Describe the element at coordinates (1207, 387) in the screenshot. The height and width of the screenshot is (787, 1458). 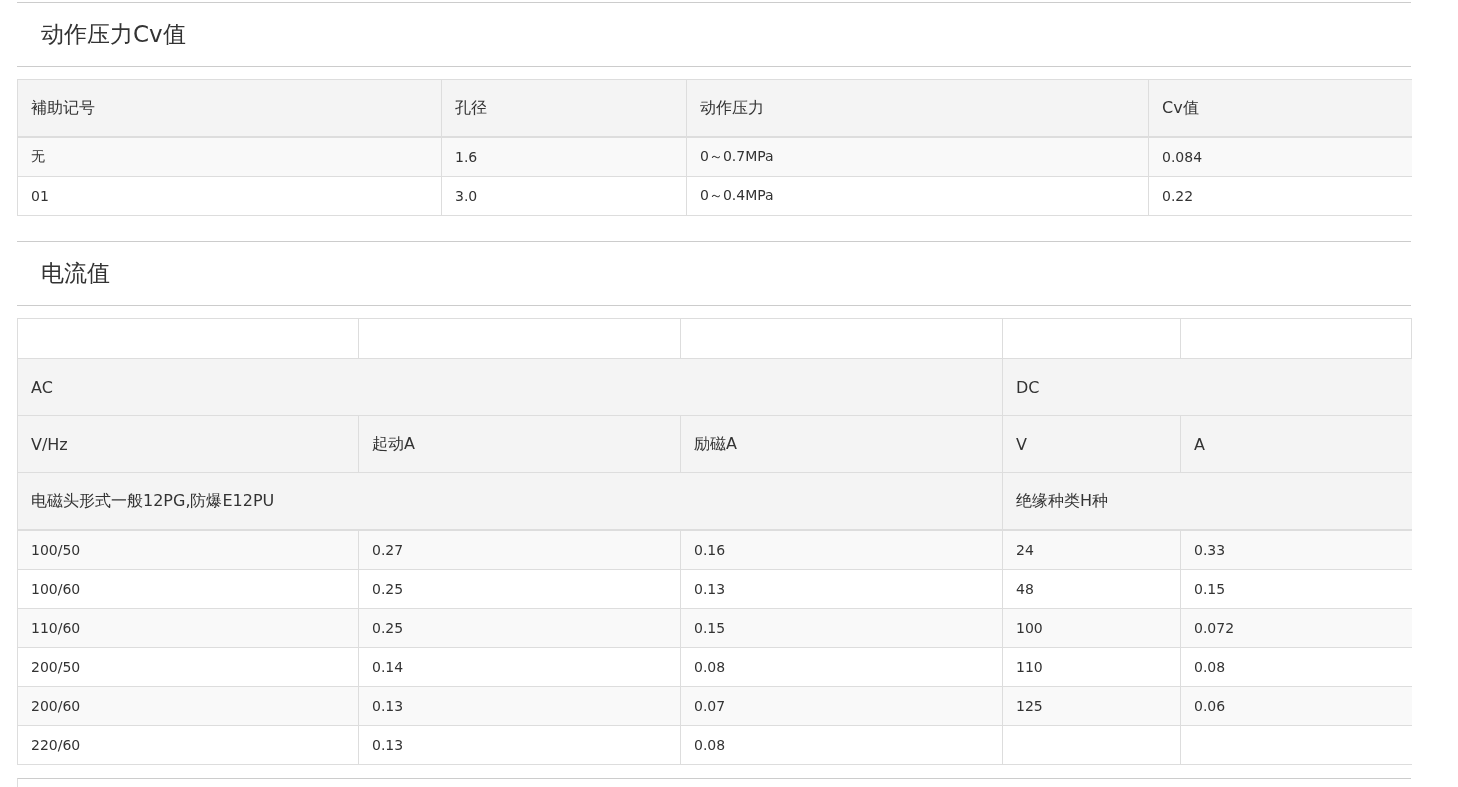
I see `group-header: DC` at that location.